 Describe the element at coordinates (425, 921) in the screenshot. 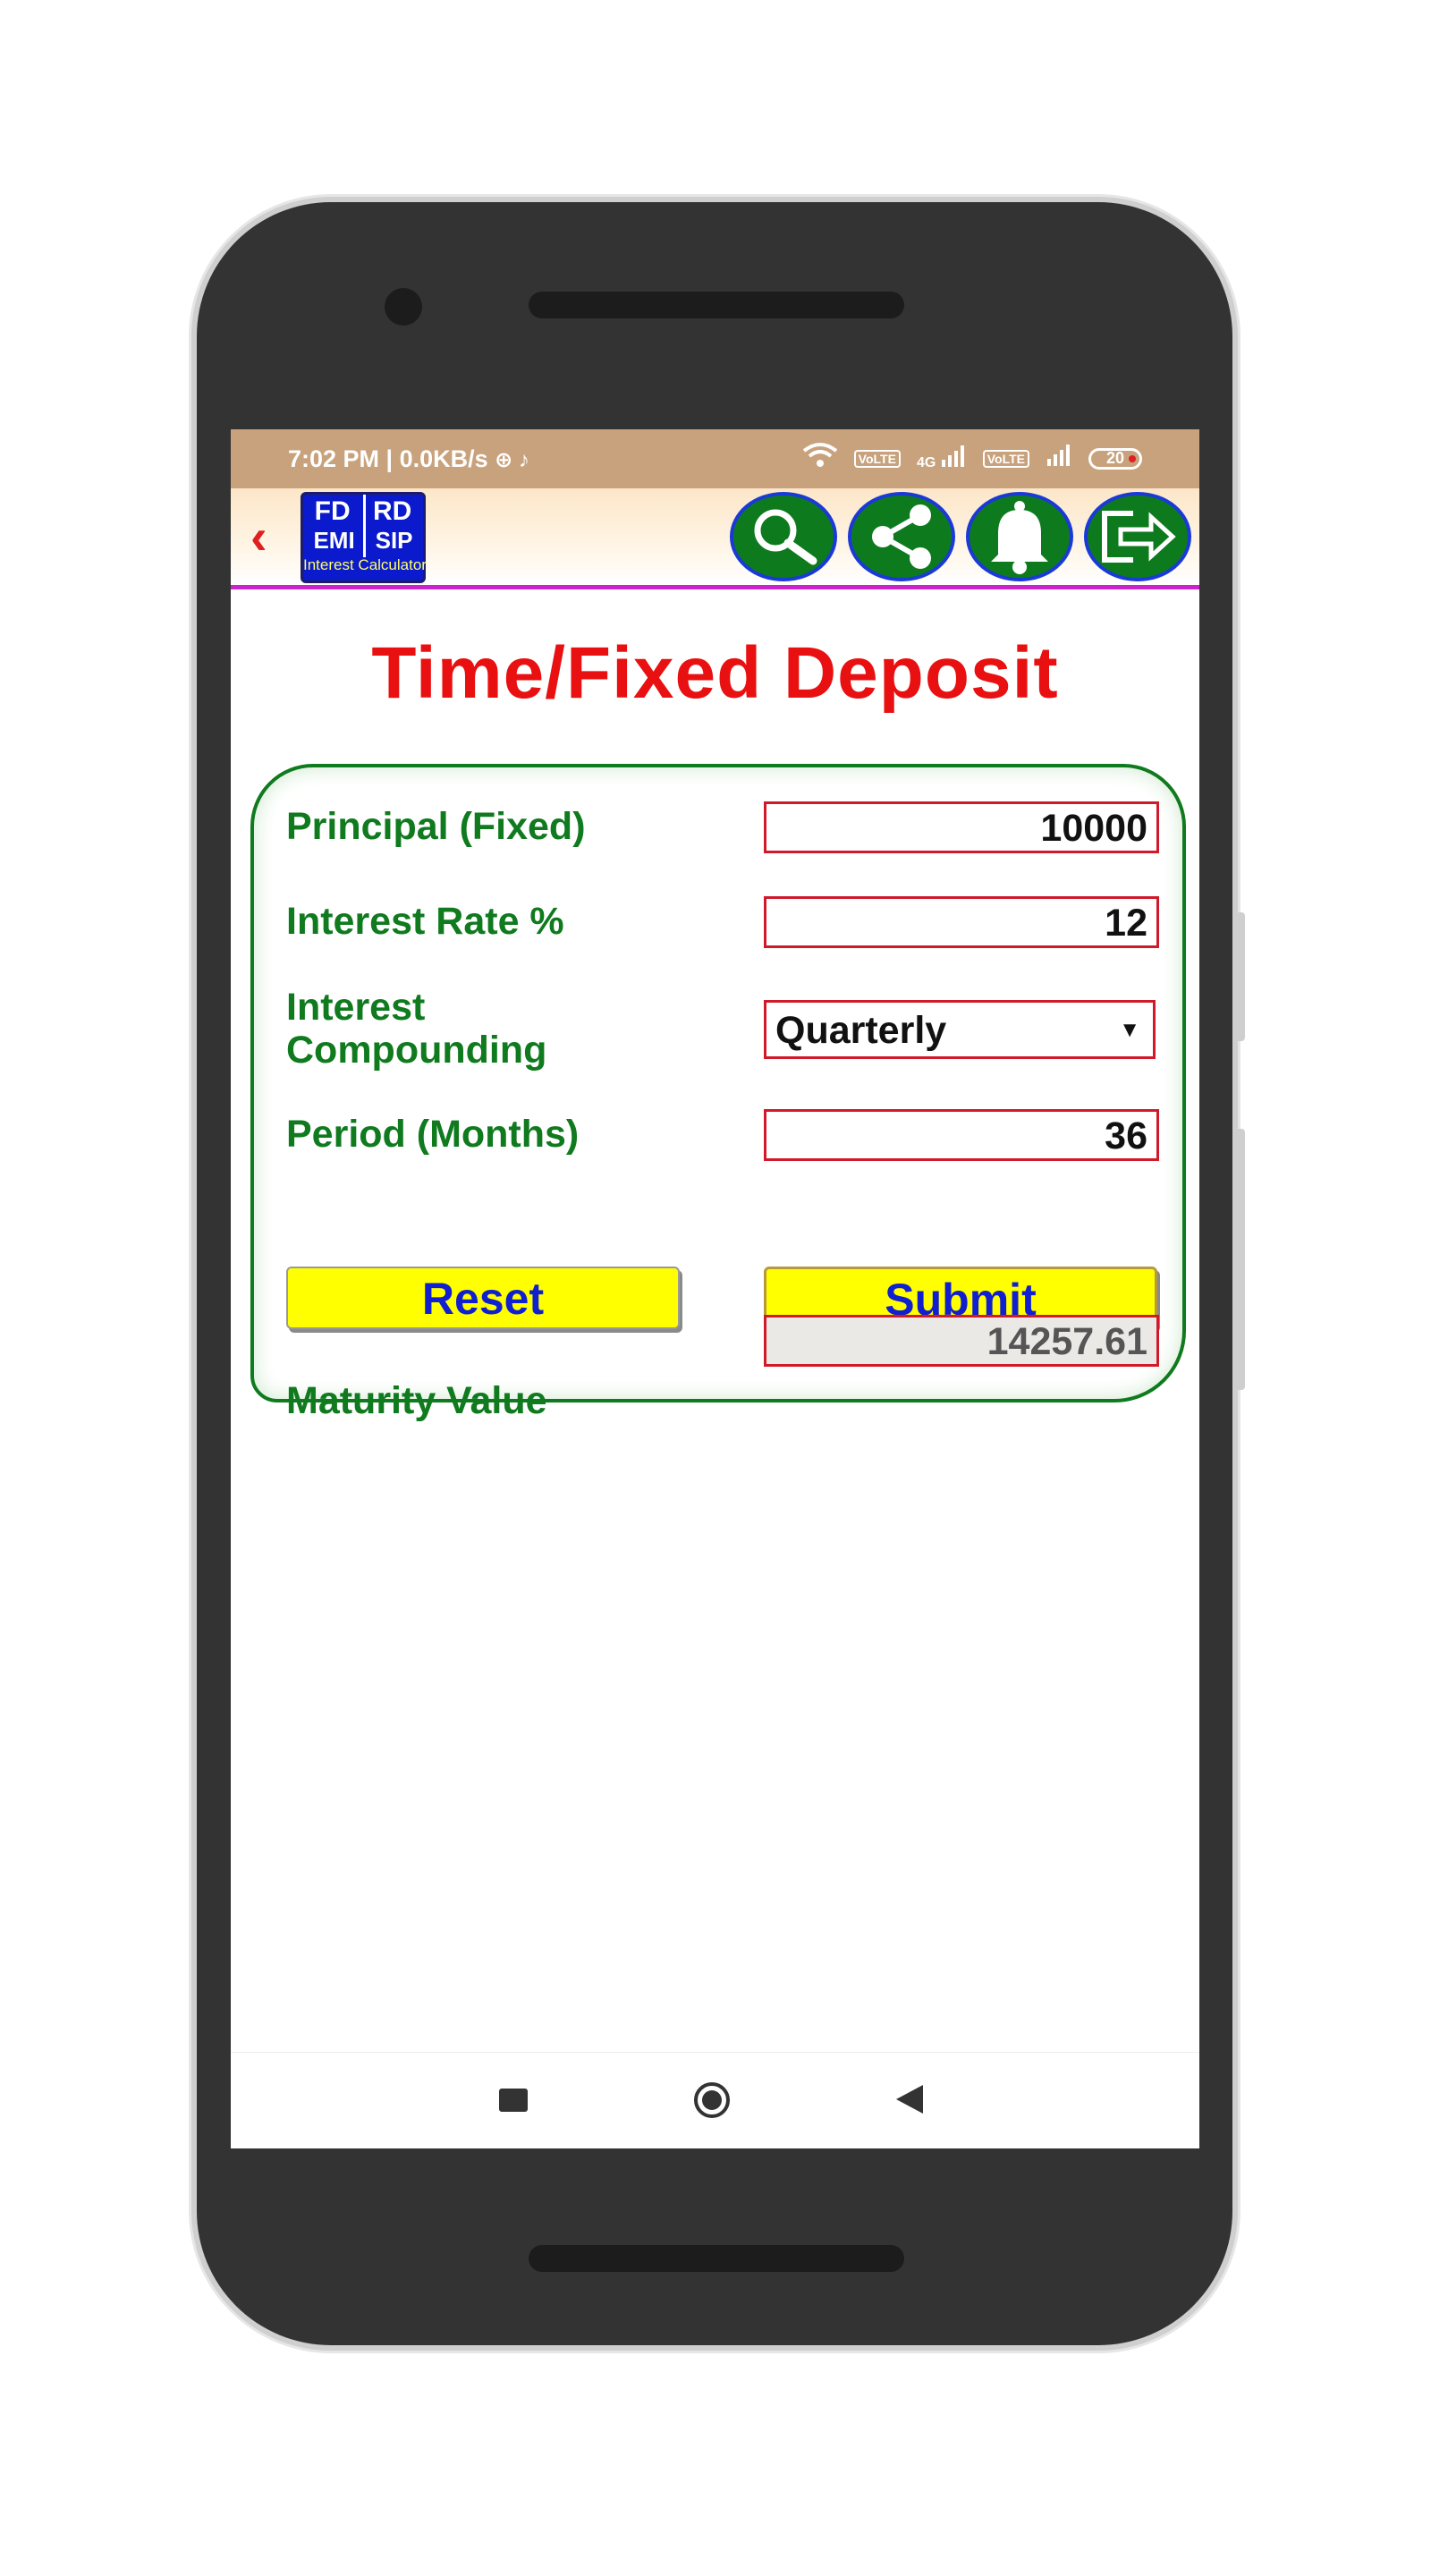

I see `interest-rate-label: Interest Rate %` at that location.